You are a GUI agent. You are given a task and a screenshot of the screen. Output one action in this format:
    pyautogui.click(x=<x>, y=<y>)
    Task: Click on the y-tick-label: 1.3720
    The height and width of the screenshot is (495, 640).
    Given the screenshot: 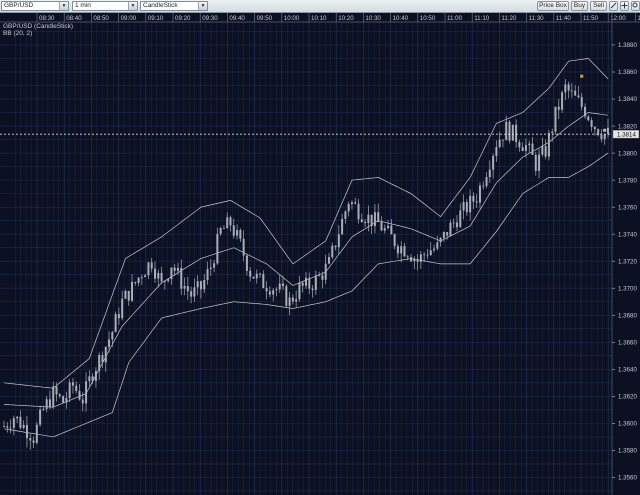 What is the action you would take?
    pyautogui.click(x=627, y=261)
    